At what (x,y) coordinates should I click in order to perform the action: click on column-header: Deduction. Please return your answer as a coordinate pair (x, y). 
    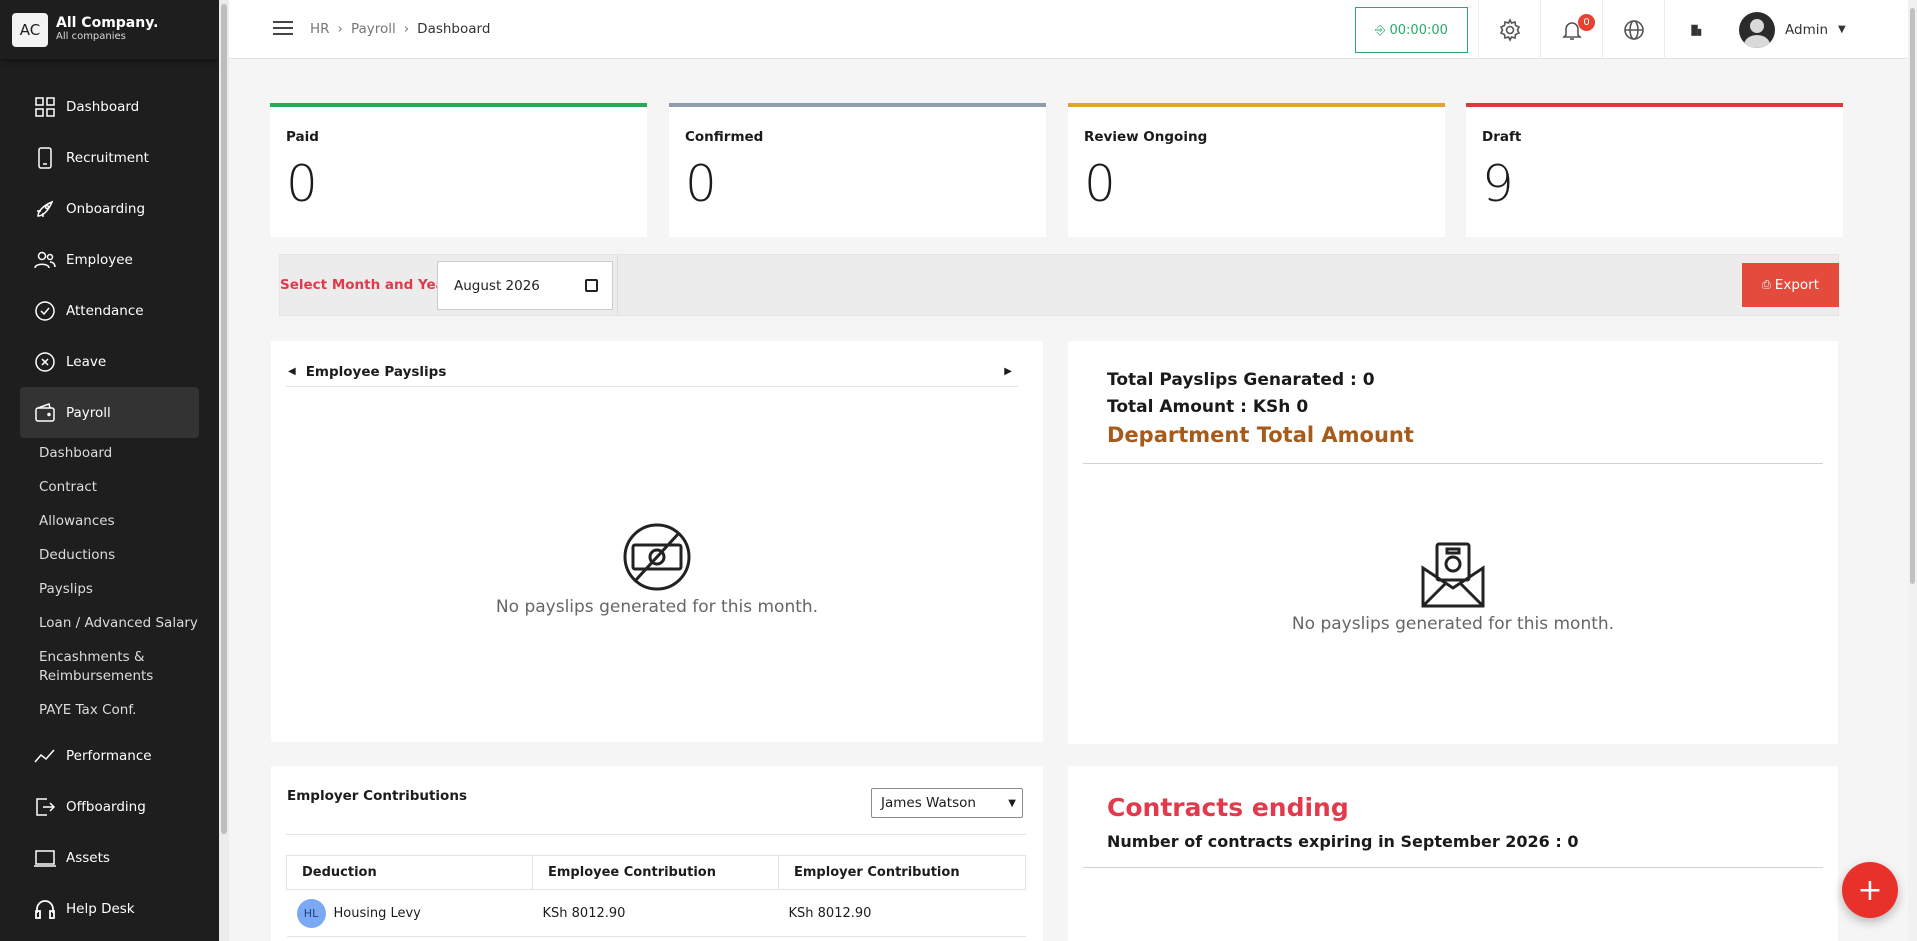
    Looking at the image, I should click on (409, 872).